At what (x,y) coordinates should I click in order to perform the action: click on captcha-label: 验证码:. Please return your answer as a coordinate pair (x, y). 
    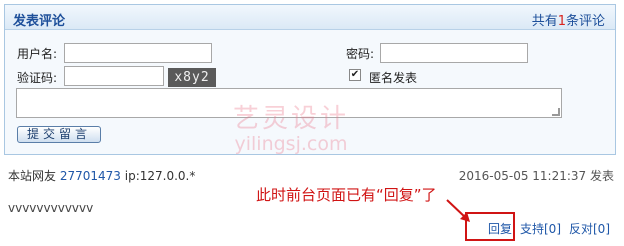
    Looking at the image, I should click on (37, 78).